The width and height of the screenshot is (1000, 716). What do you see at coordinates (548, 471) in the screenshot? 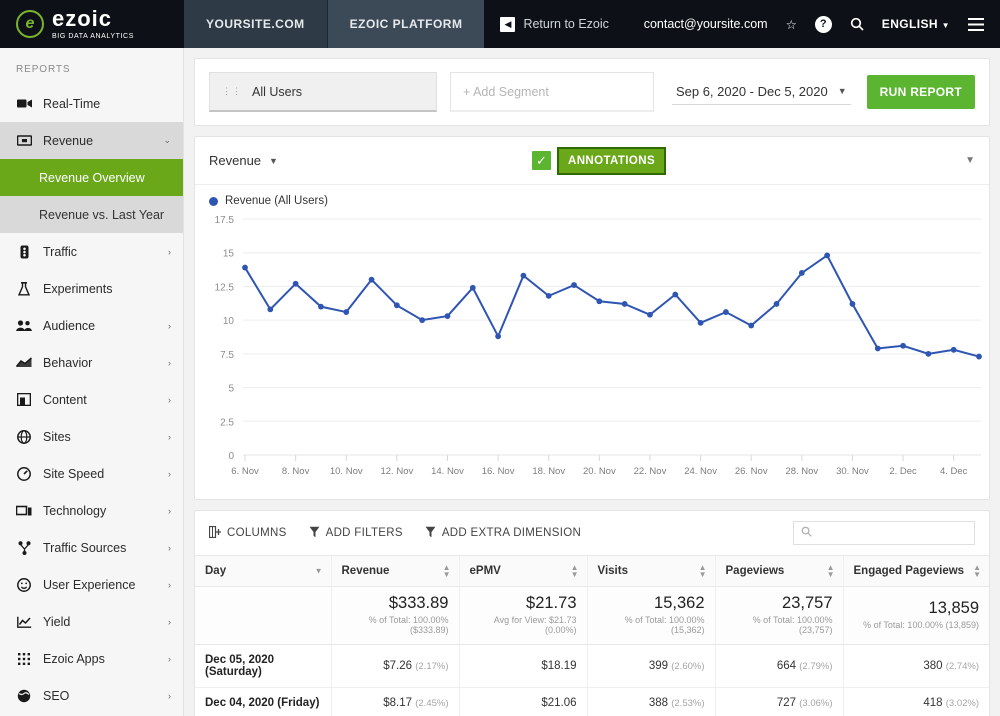
I see `svg-text: 18. Nov` at bounding box center [548, 471].